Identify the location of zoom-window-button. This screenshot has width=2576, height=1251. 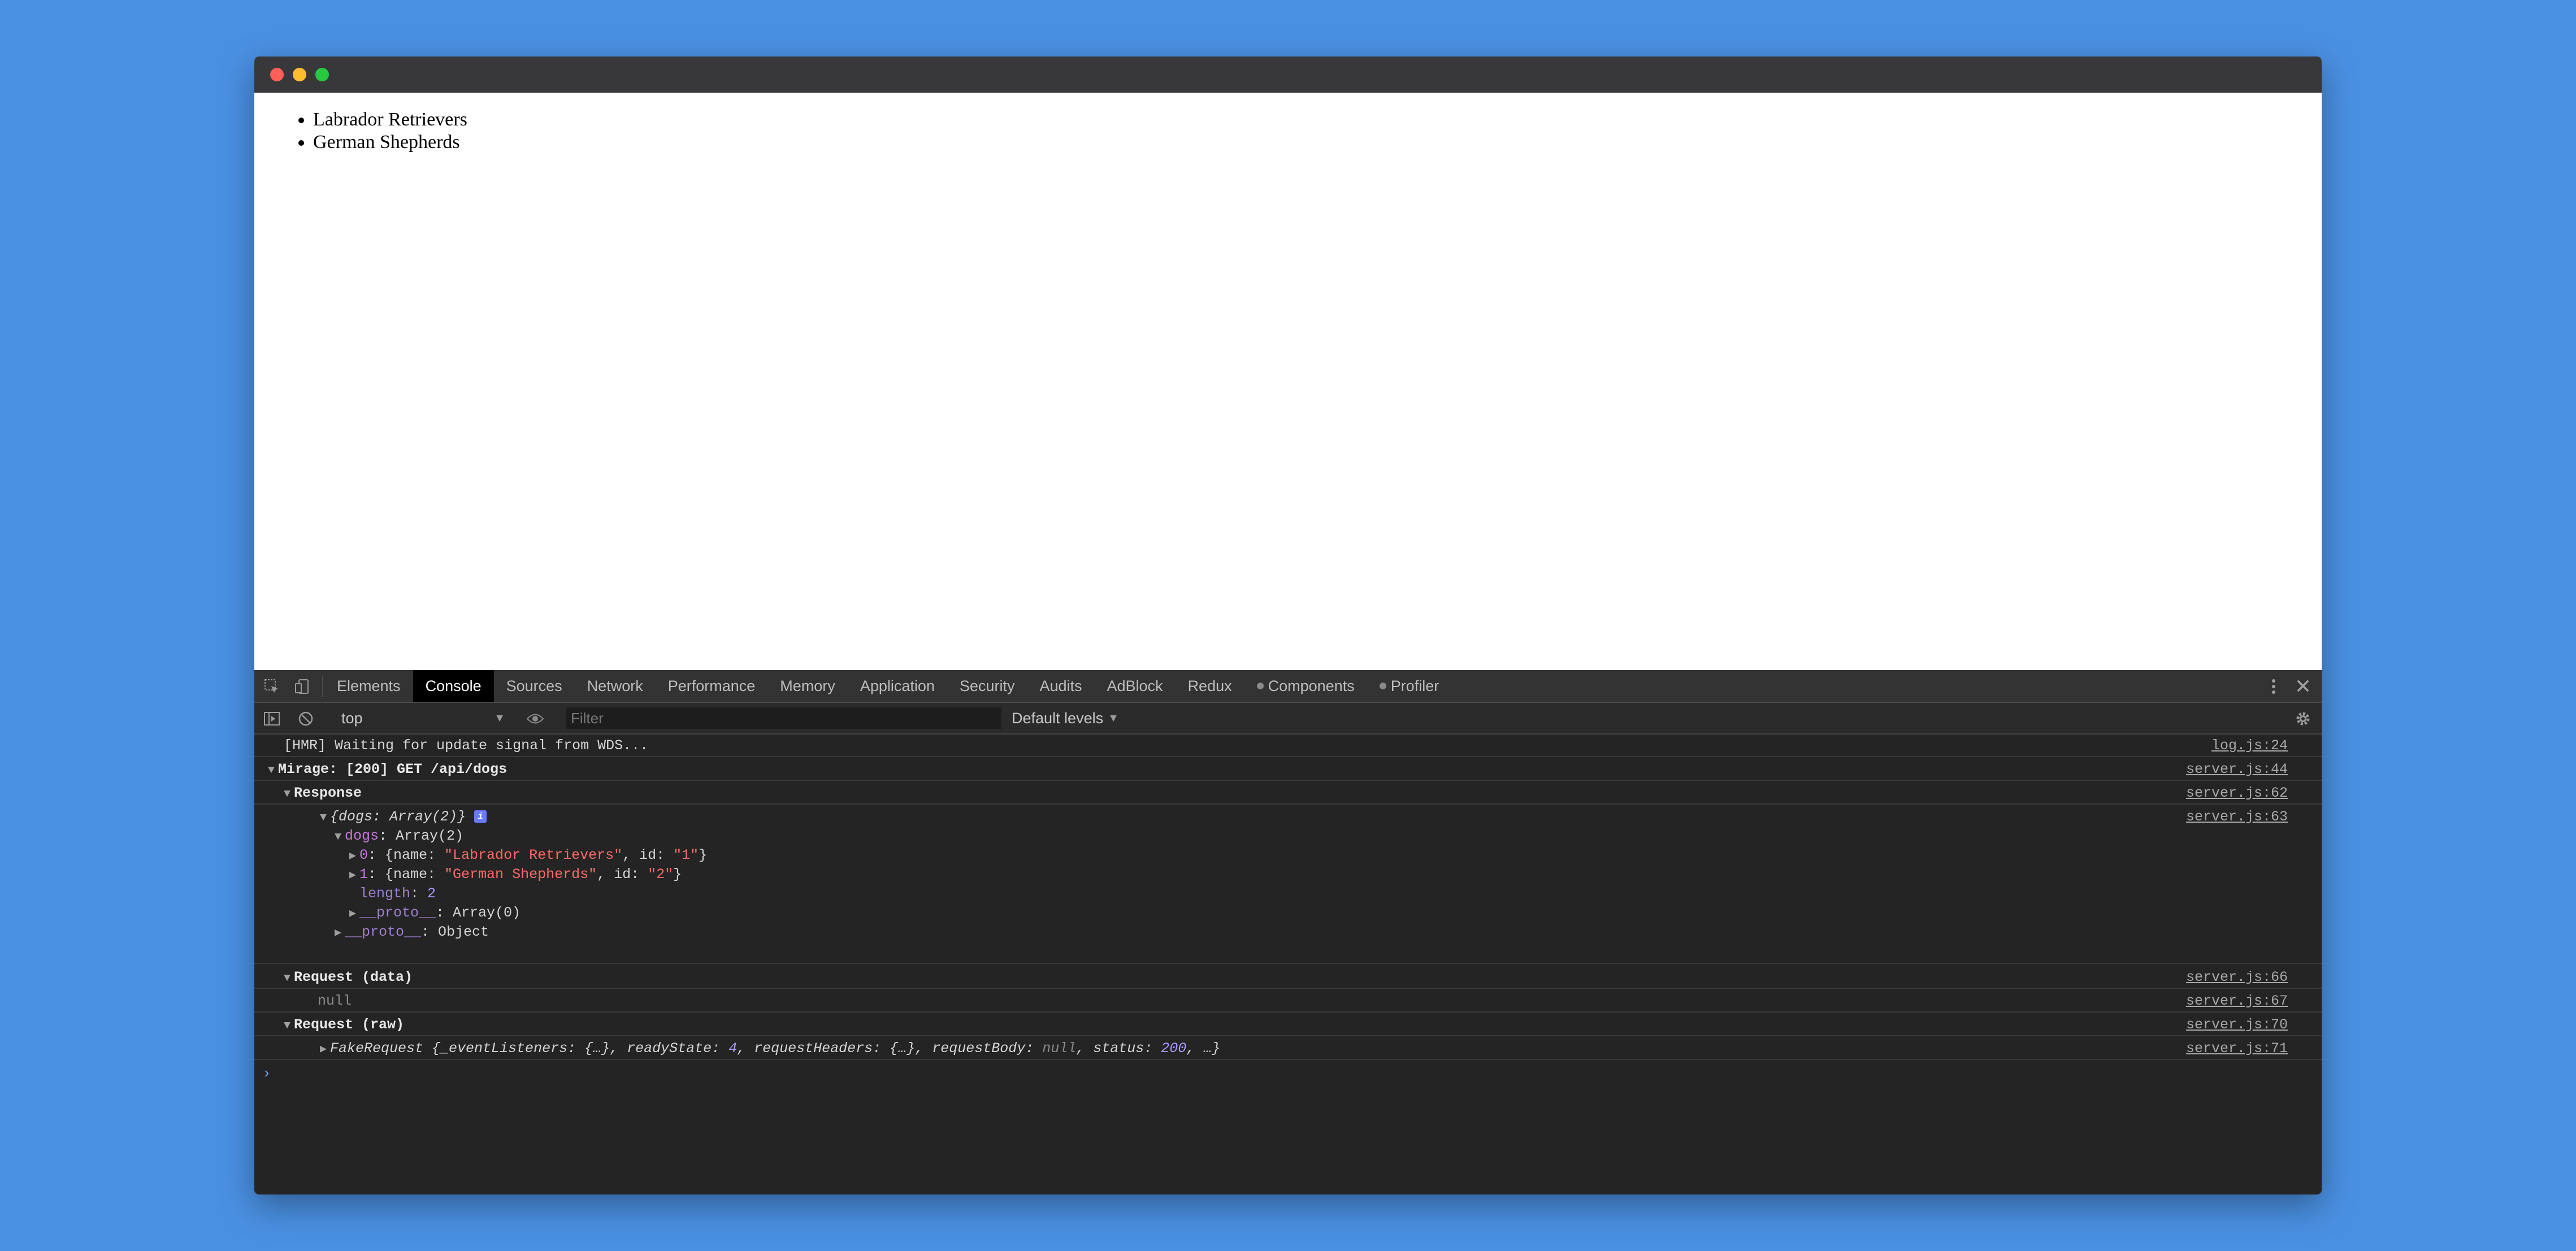
(322, 74).